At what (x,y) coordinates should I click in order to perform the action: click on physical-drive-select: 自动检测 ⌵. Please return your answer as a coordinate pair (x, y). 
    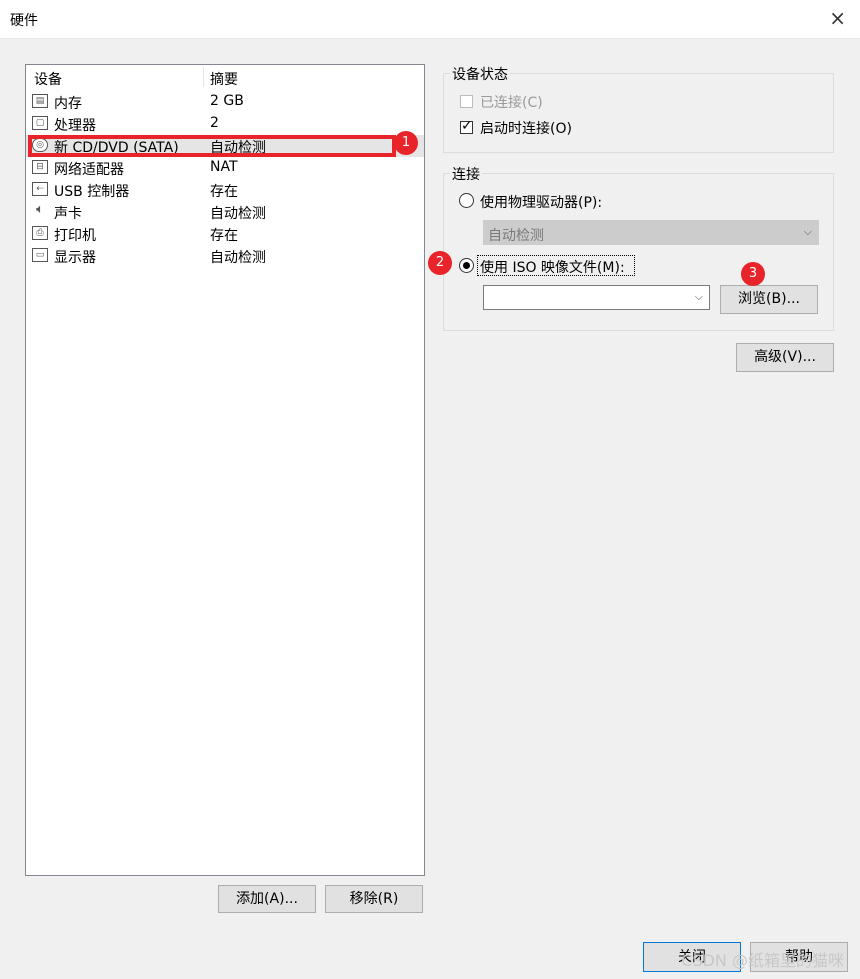
    Looking at the image, I should click on (651, 232).